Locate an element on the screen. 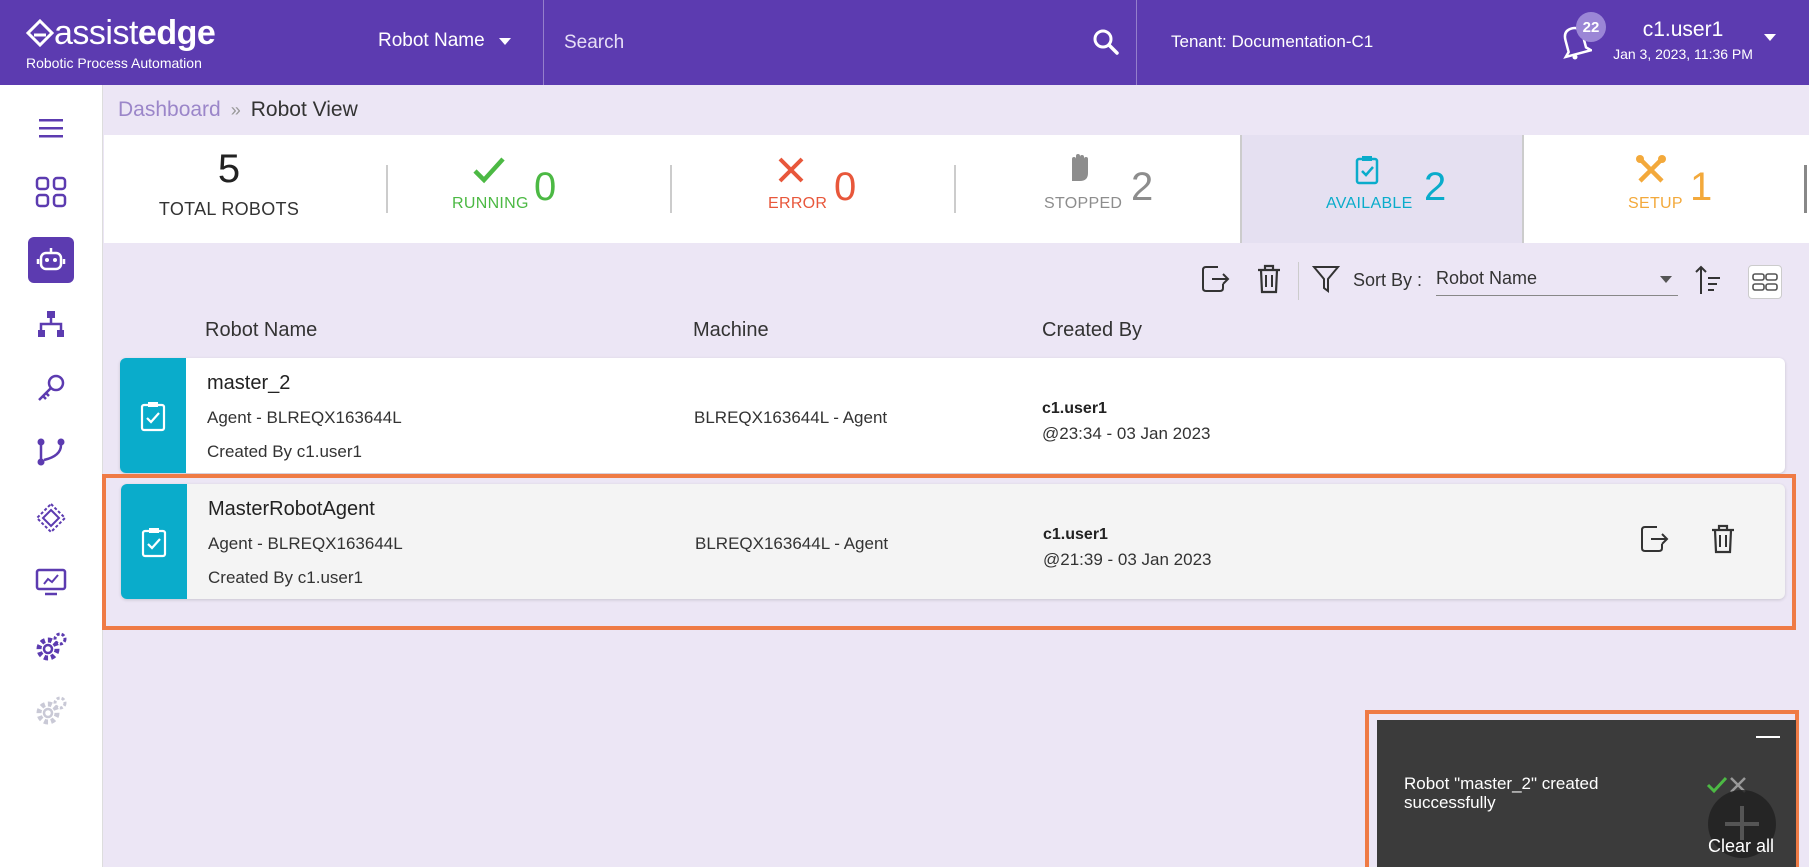 Image resolution: width=1809 pixels, height=867 pixels. view-toggle-button is located at coordinates (1765, 282).